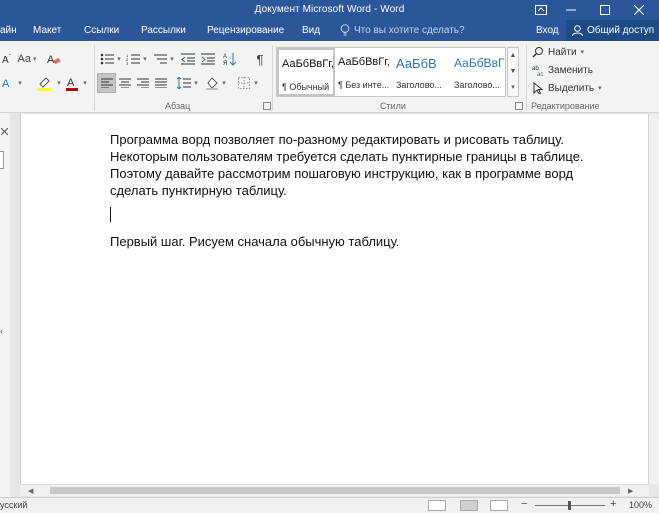 Image resolution: width=659 pixels, height=513 pixels. I want to click on print-layout-icon, so click(469, 505).